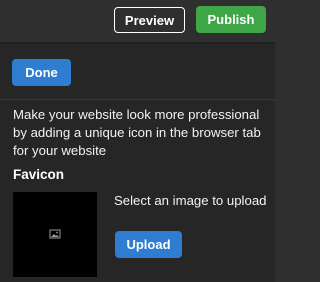  I want to click on upload-button: Upload, so click(148, 244).